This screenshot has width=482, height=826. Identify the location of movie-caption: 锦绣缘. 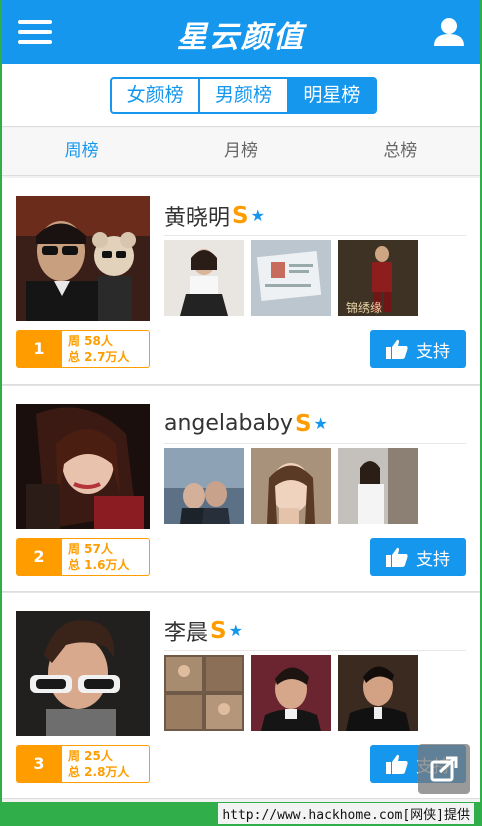
(364, 308).